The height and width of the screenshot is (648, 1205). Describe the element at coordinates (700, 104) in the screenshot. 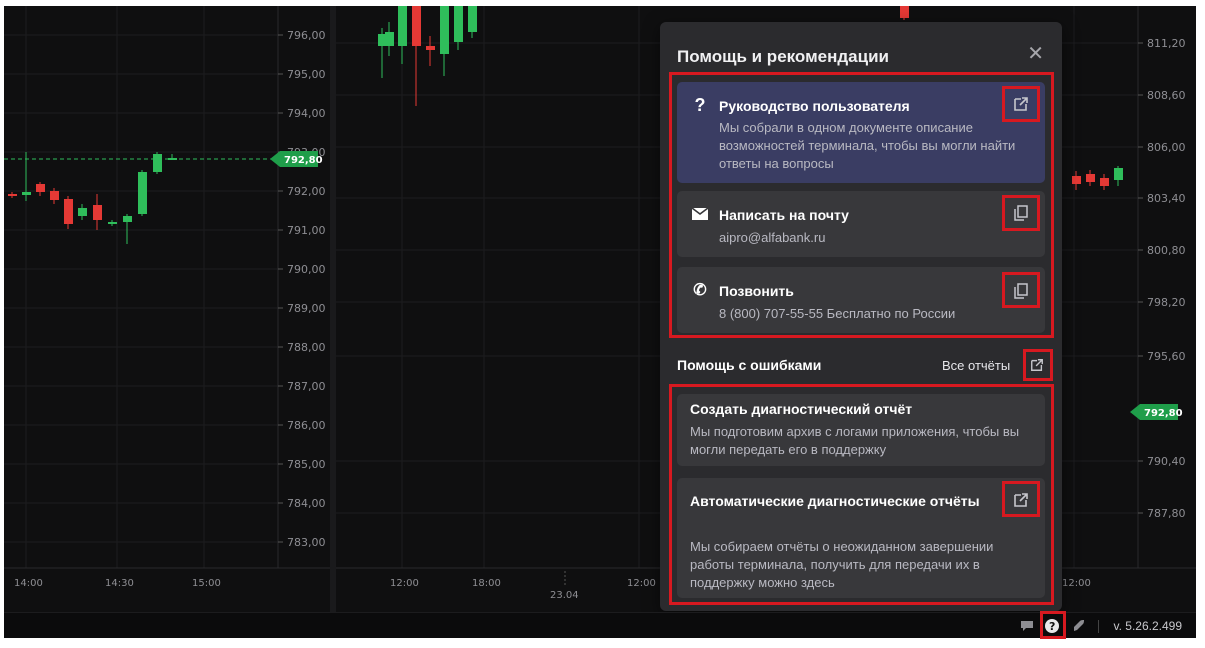

I see `question-icon: ?` at that location.